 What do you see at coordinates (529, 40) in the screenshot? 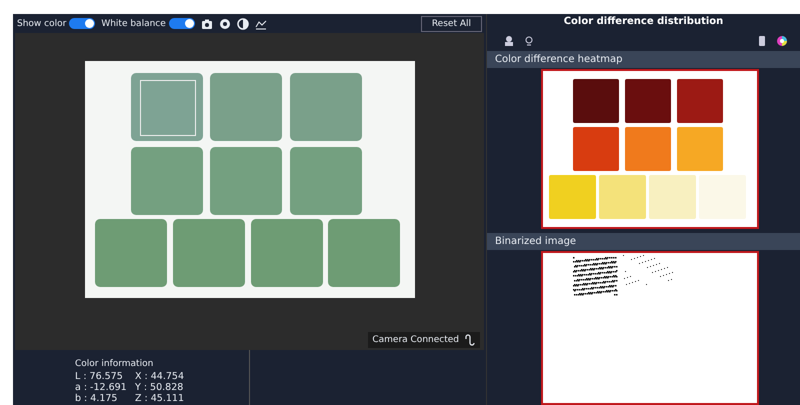
I see `lightbulb-icon` at bounding box center [529, 40].